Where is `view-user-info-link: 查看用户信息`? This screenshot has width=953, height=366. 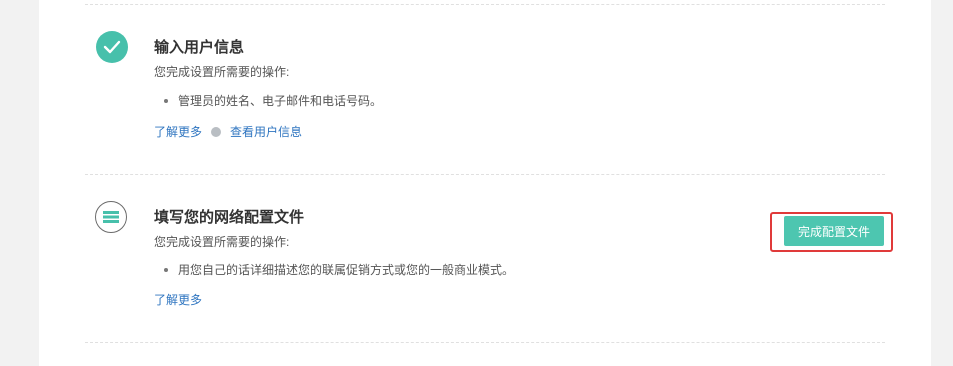
view-user-info-link: 查看用户信息 is located at coordinates (266, 131).